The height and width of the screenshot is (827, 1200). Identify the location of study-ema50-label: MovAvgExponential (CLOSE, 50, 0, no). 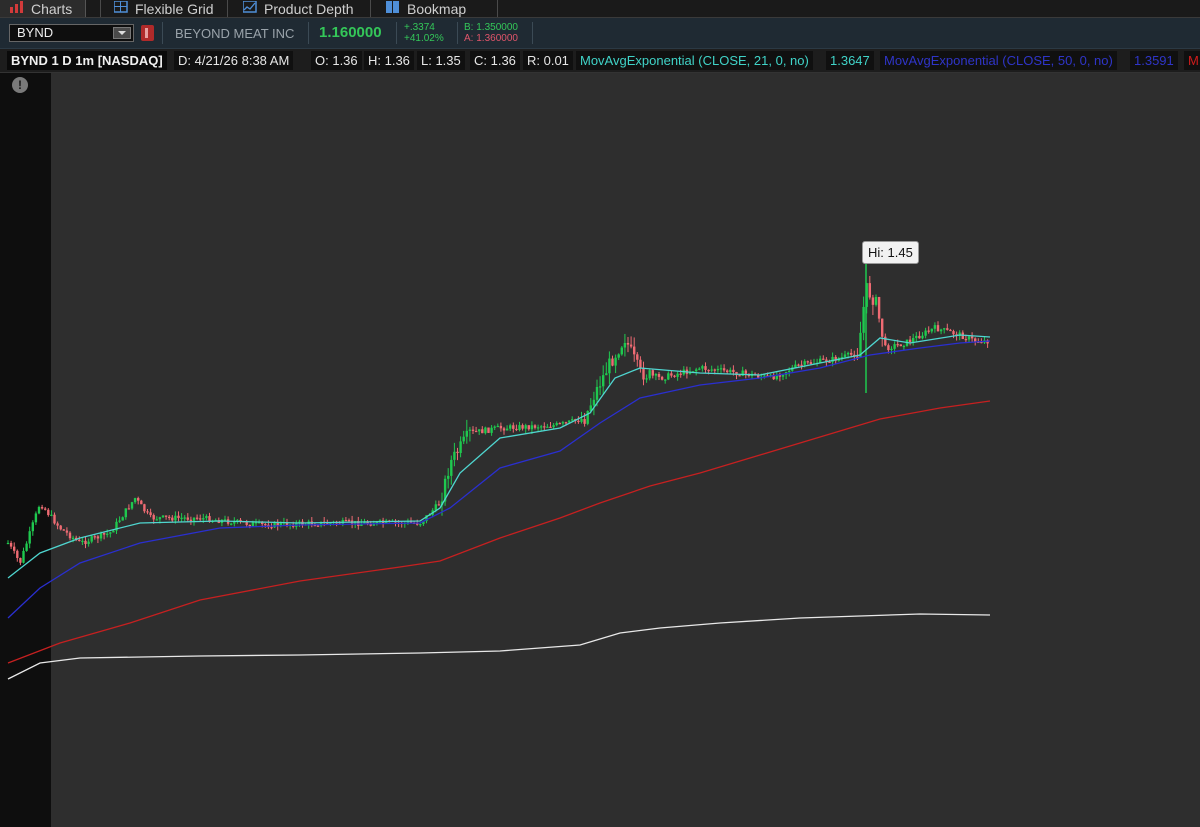
(998, 60).